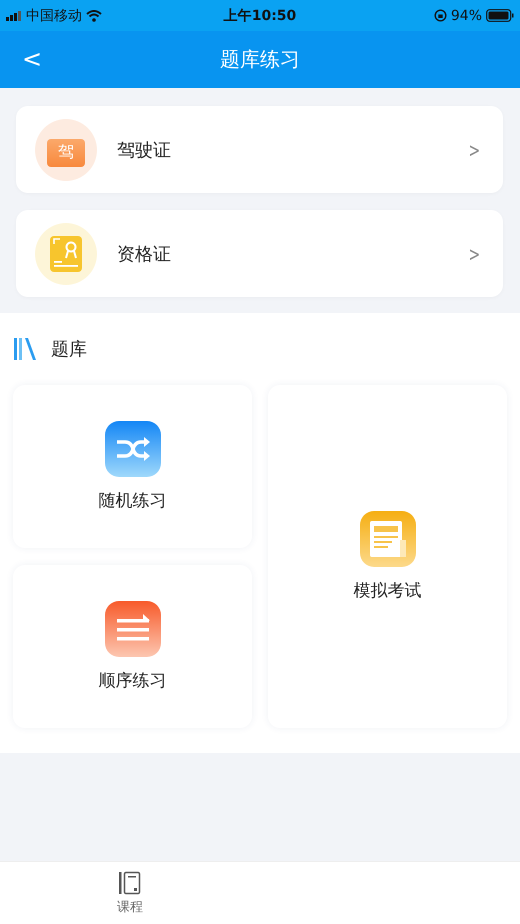  I want to click on rotation-lock-icon, so click(440, 15).